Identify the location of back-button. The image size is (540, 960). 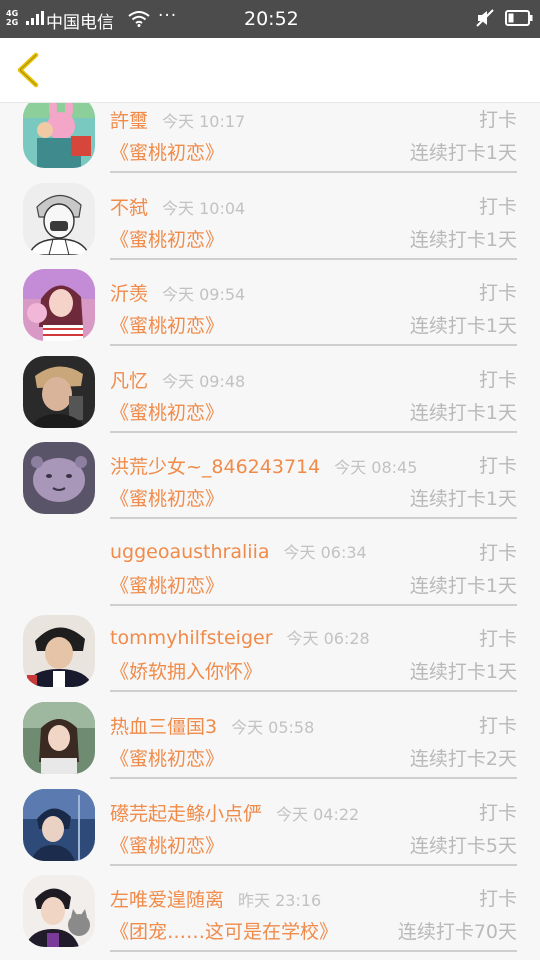
(29, 70).